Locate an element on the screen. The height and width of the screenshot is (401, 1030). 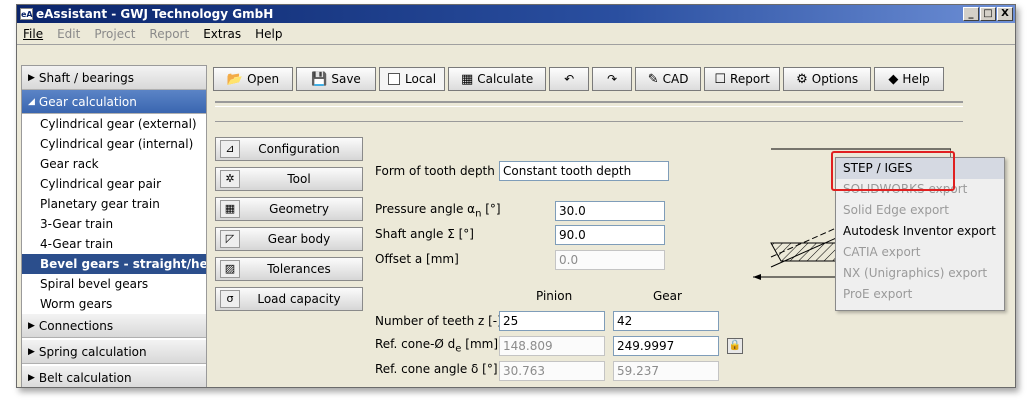
sidebar-item: Cylindrical gear pair is located at coordinates (114, 184).